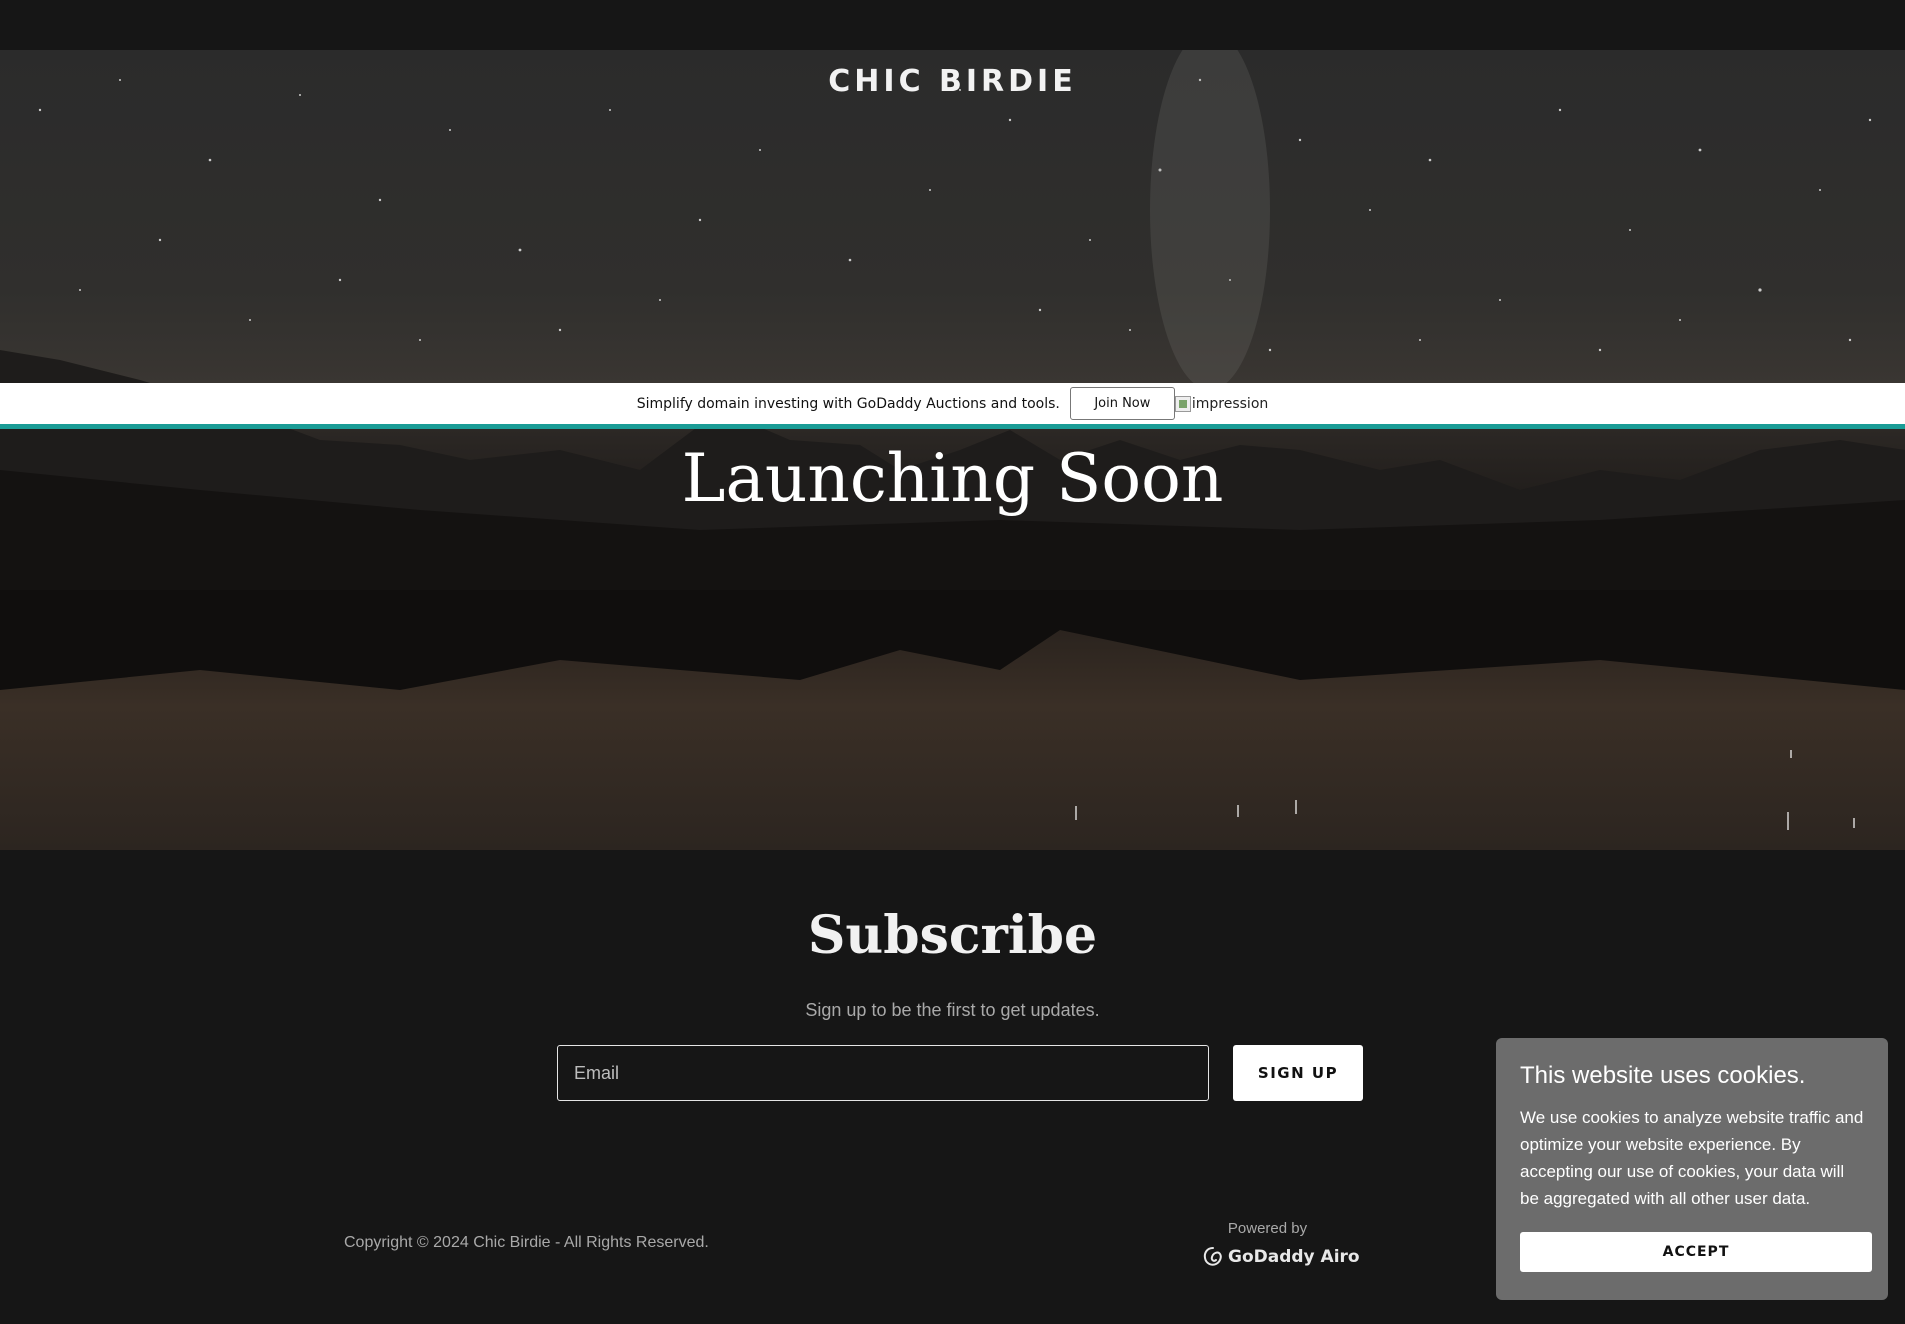 The image size is (1905, 1324). I want to click on godaddy-logo-text: GoDaddy Airo, so click(1294, 1257).